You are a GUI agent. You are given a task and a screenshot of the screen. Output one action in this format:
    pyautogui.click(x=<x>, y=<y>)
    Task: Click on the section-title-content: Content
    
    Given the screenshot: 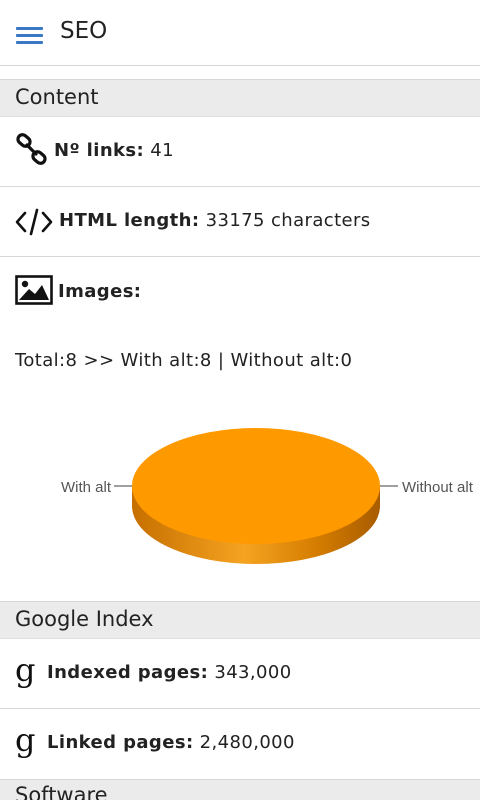 What is the action you would take?
    pyautogui.click(x=57, y=97)
    